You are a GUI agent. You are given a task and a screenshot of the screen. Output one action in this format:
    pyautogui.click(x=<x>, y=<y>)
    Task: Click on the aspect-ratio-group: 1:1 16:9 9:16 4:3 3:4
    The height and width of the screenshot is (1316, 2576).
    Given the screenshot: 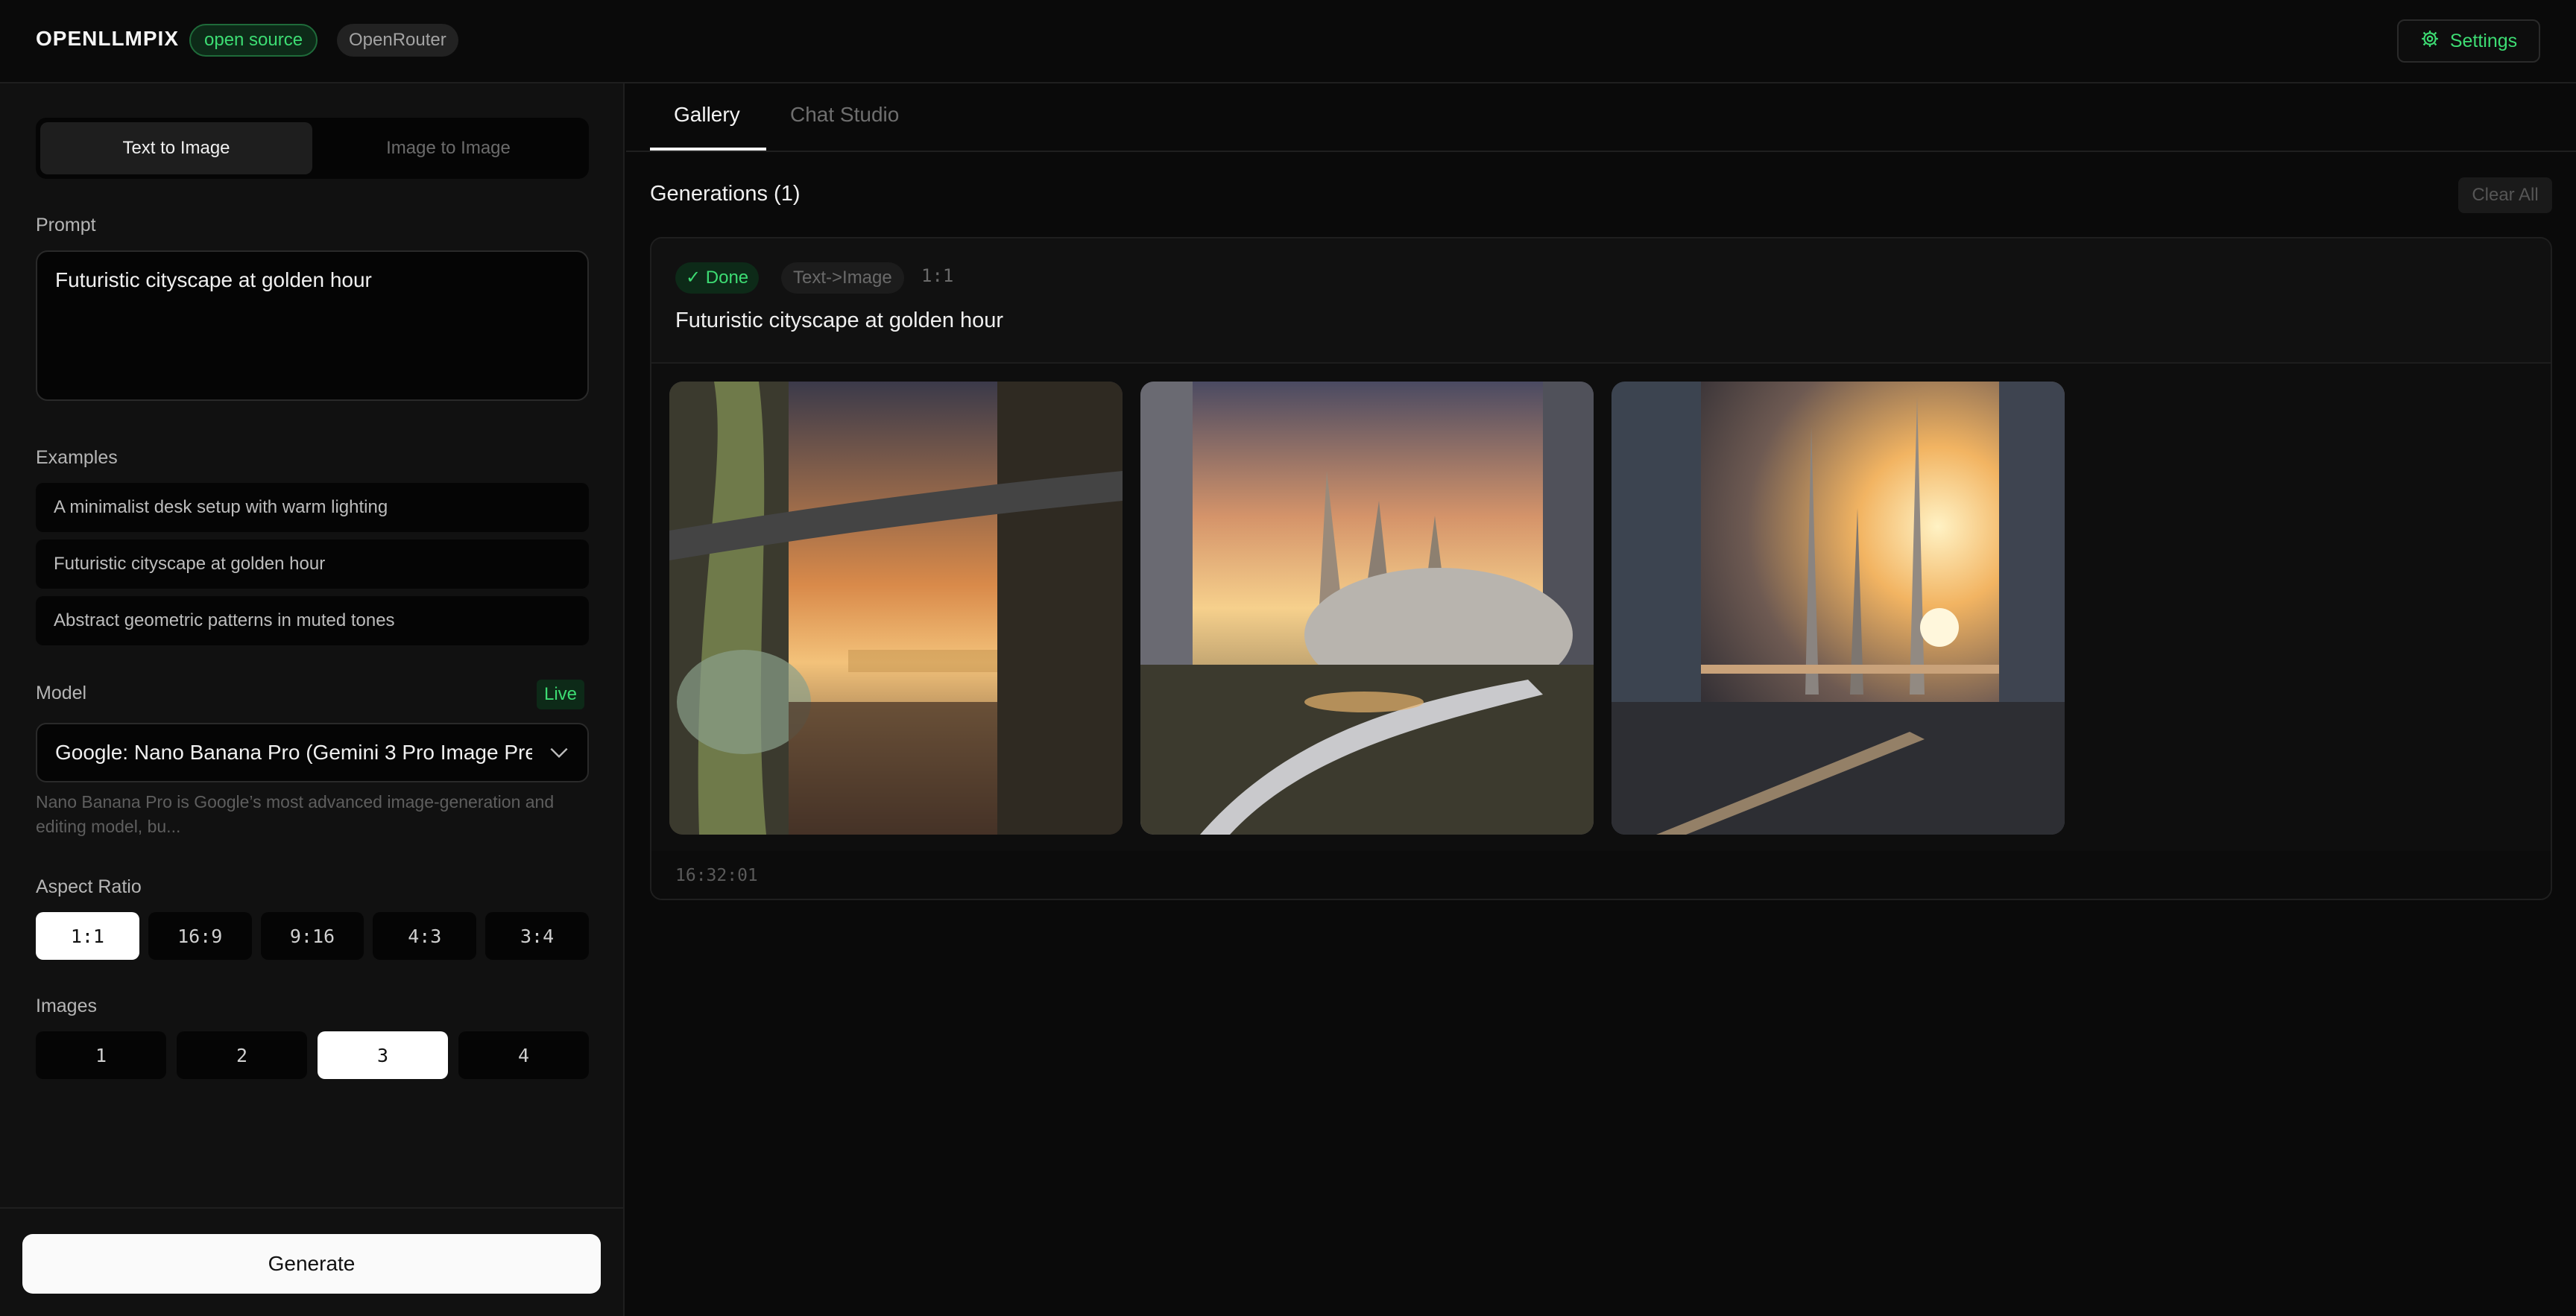 What is the action you would take?
    pyautogui.click(x=312, y=936)
    